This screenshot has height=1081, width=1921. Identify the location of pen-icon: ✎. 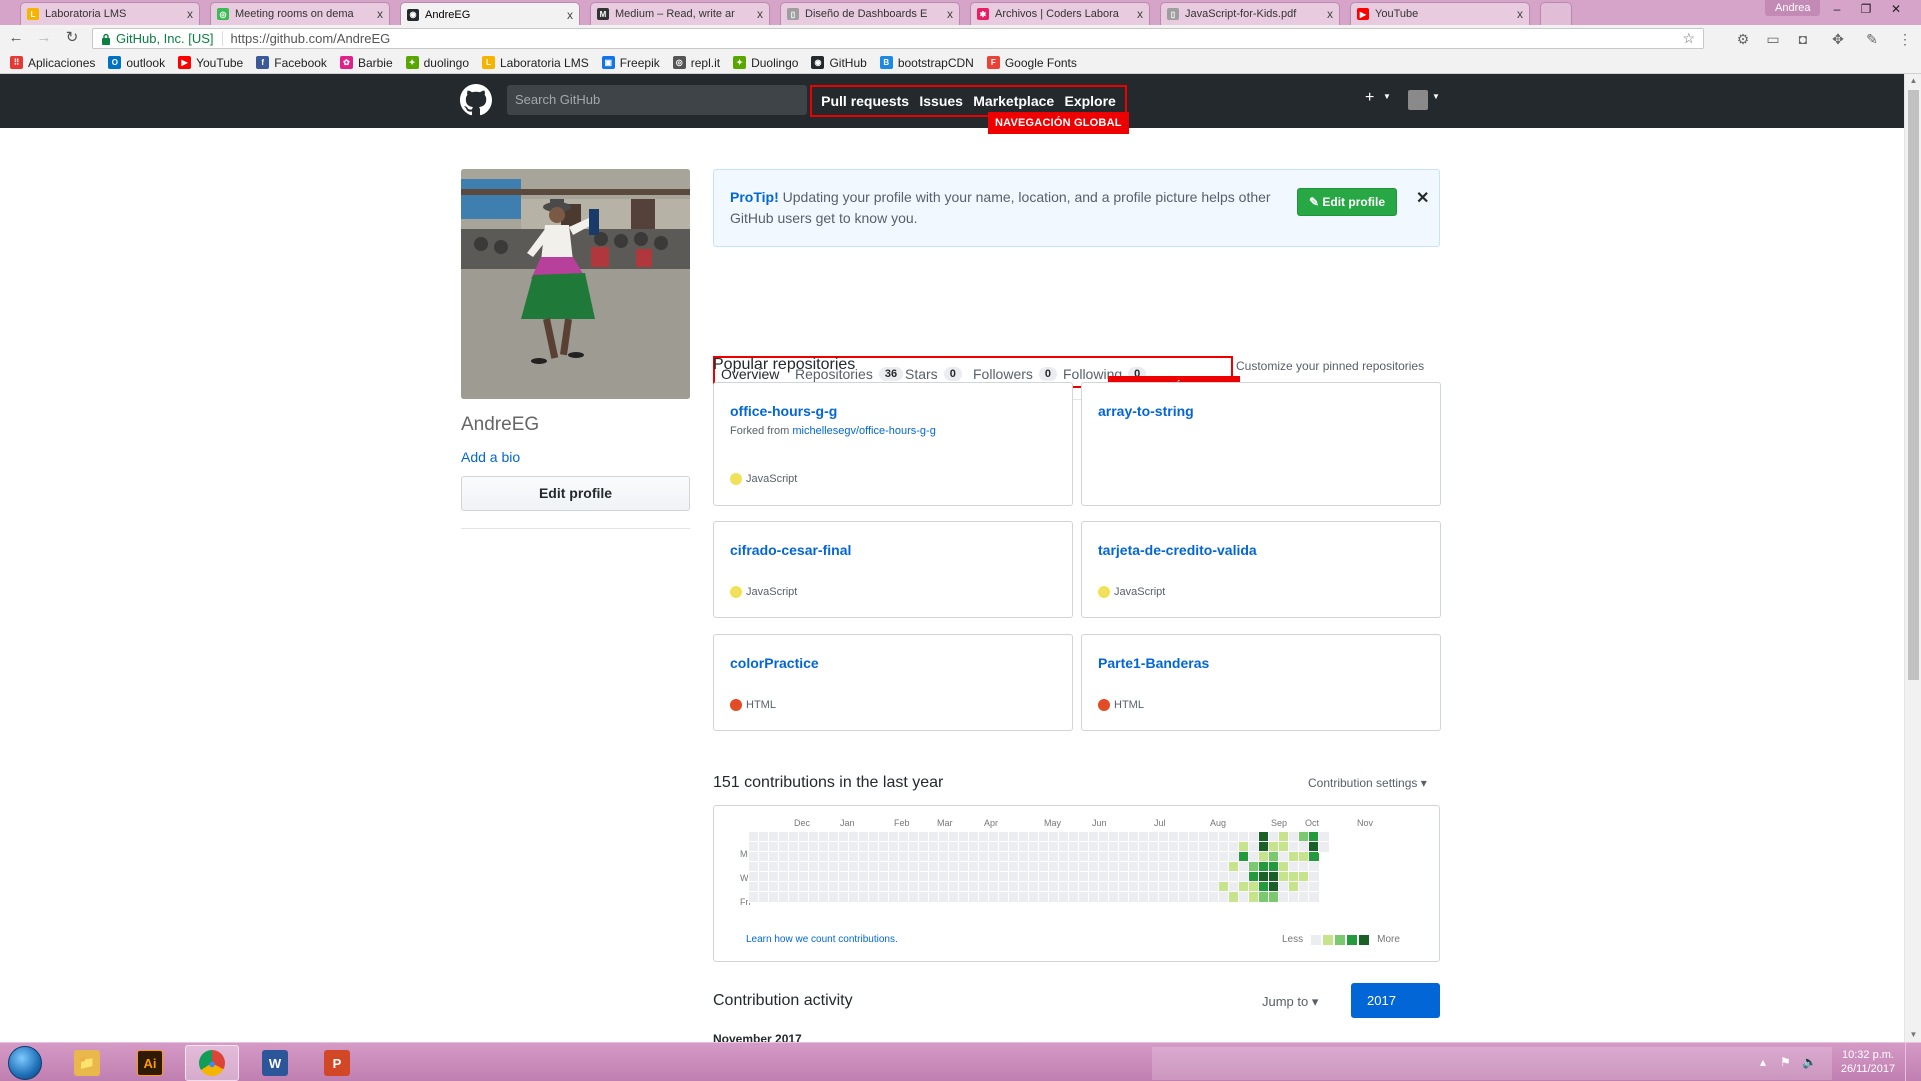
(1872, 39).